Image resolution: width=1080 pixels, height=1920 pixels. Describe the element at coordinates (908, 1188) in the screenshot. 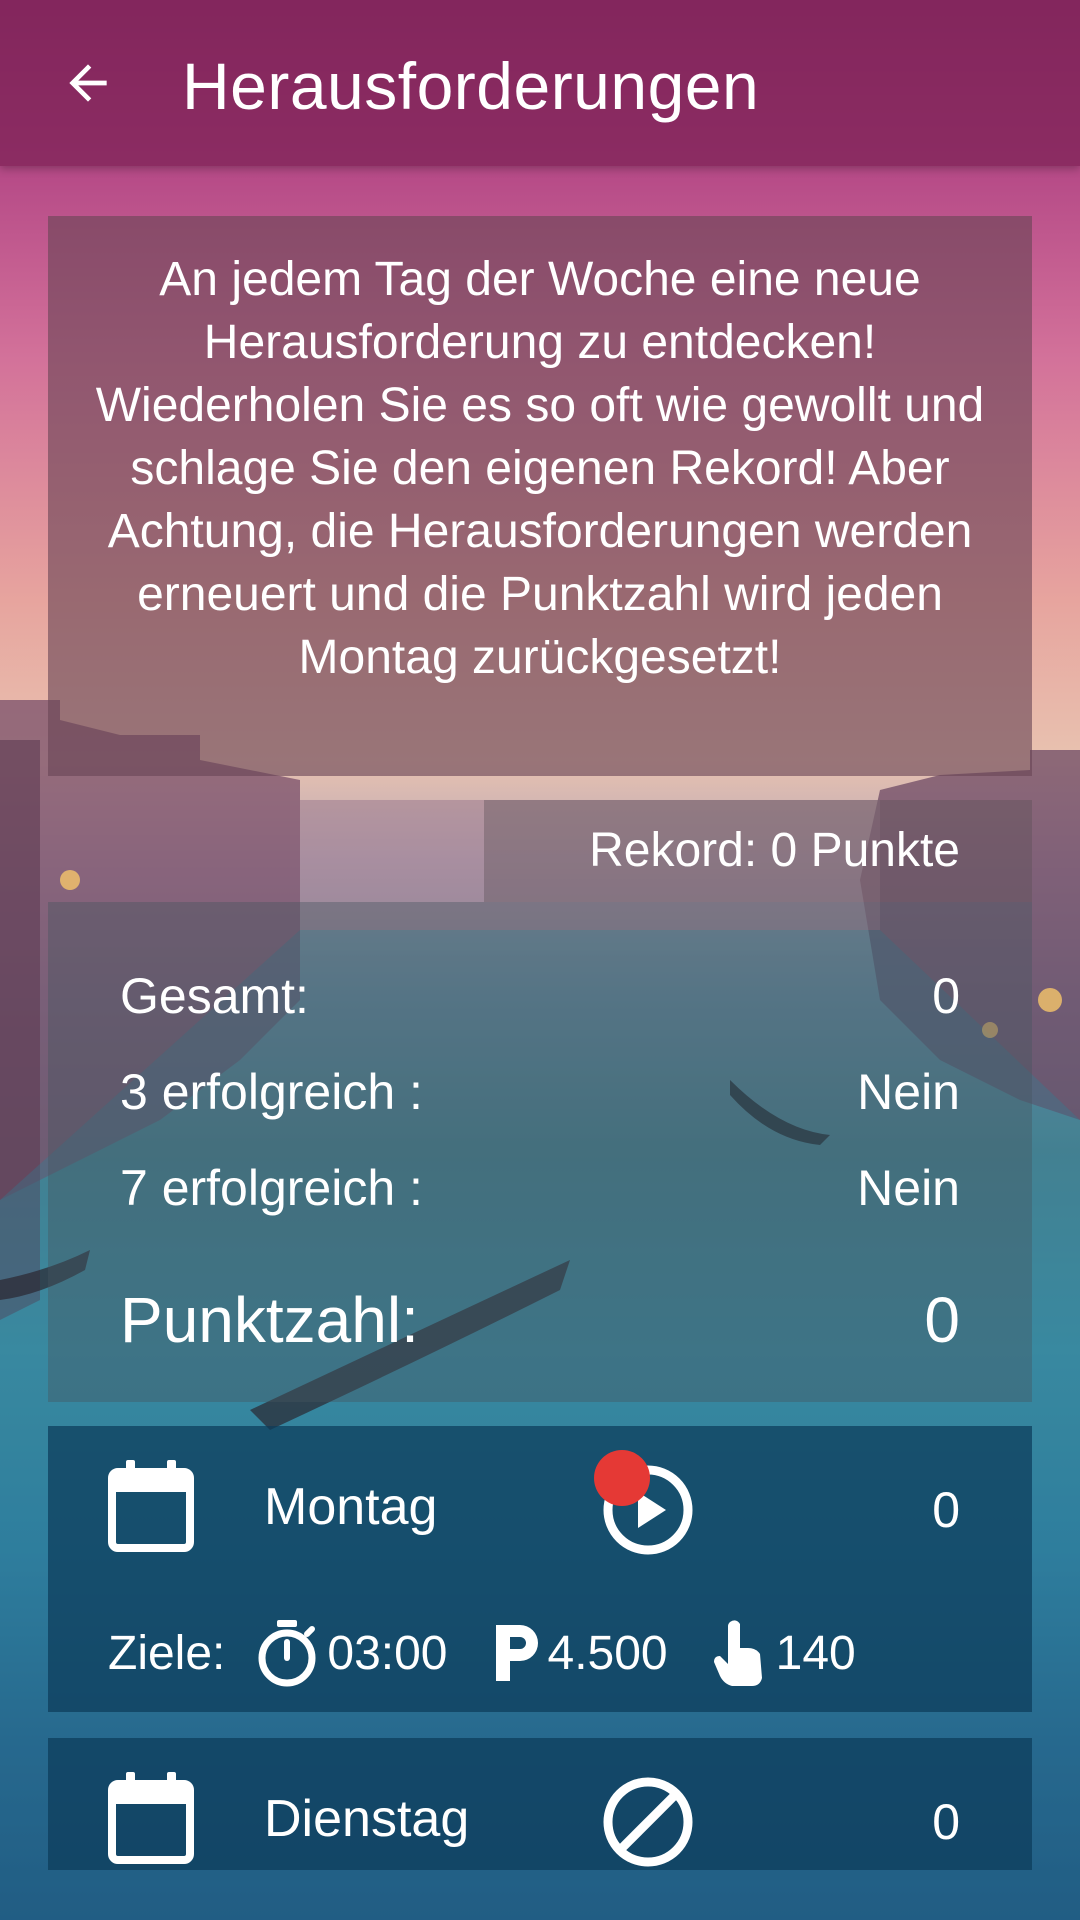

I see `seven-success-value: Nein` at that location.